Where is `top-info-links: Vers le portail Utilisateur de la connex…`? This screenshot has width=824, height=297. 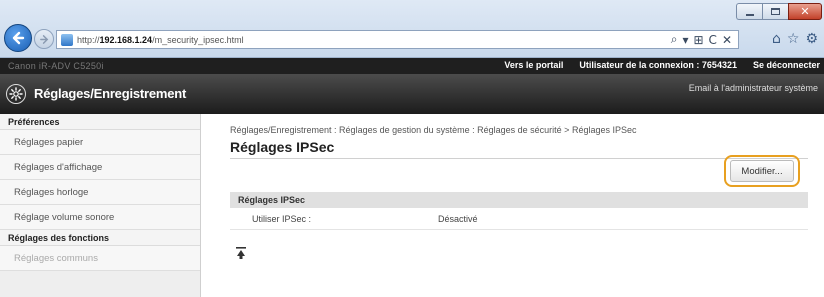 top-info-links: Vers le portail Utilisateur de la connex… is located at coordinates (662, 65).